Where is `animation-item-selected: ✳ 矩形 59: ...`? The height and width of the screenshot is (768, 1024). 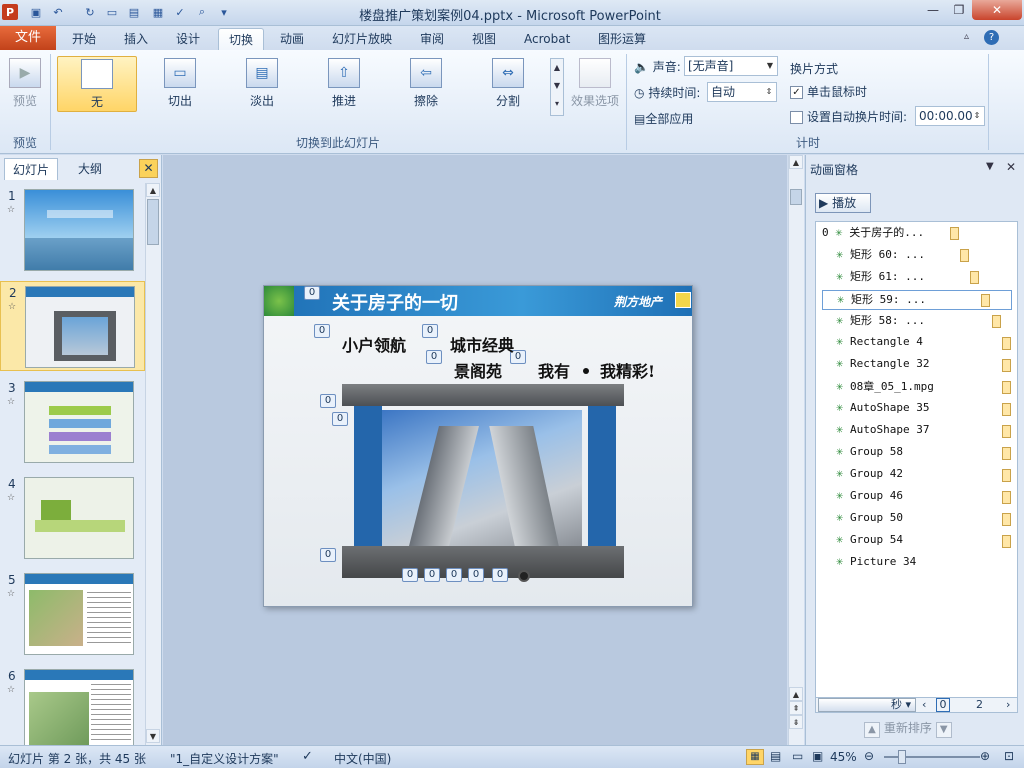
animation-item-selected: ✳ 矩形 59: ... is located at coordinates (917, 300).